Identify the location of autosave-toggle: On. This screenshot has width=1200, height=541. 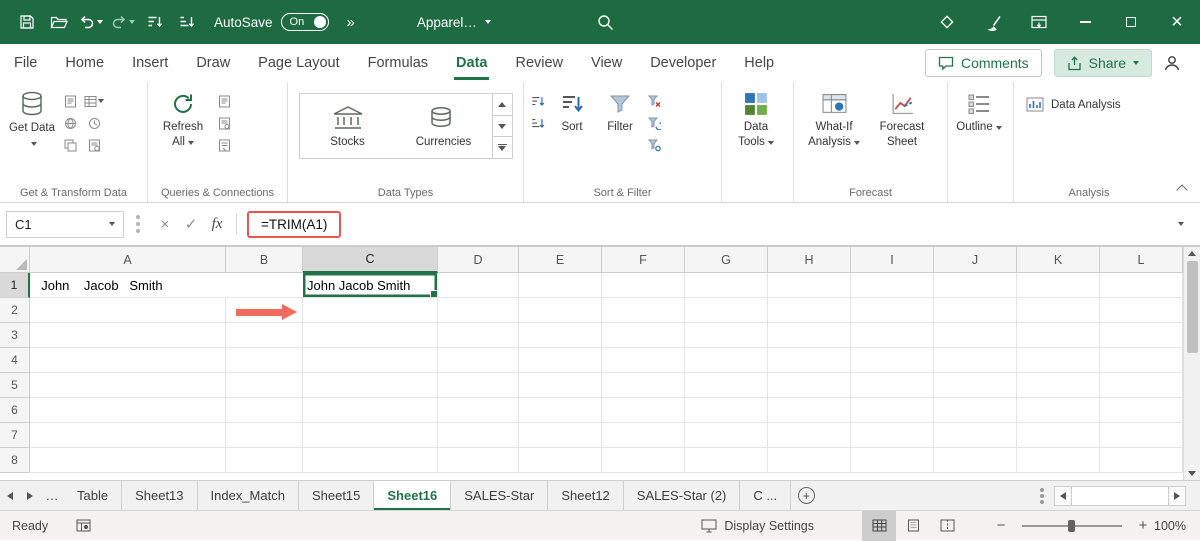
(304, 22).